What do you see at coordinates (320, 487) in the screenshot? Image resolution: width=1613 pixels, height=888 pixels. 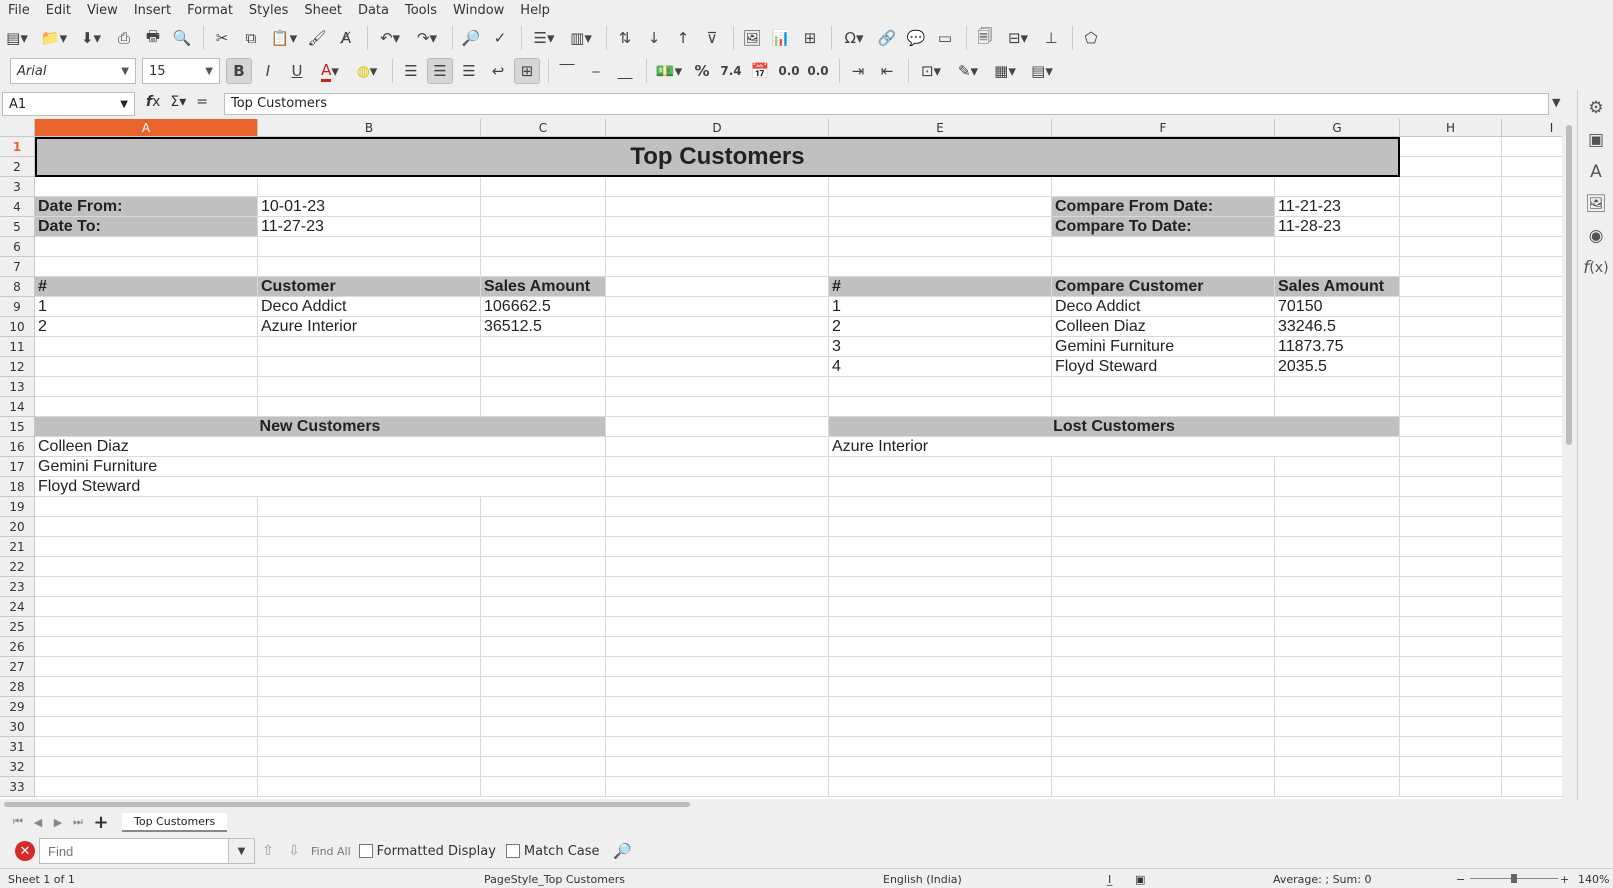 I see `new-customer-item: Floyd Steward` at bounding box center [320, 487].